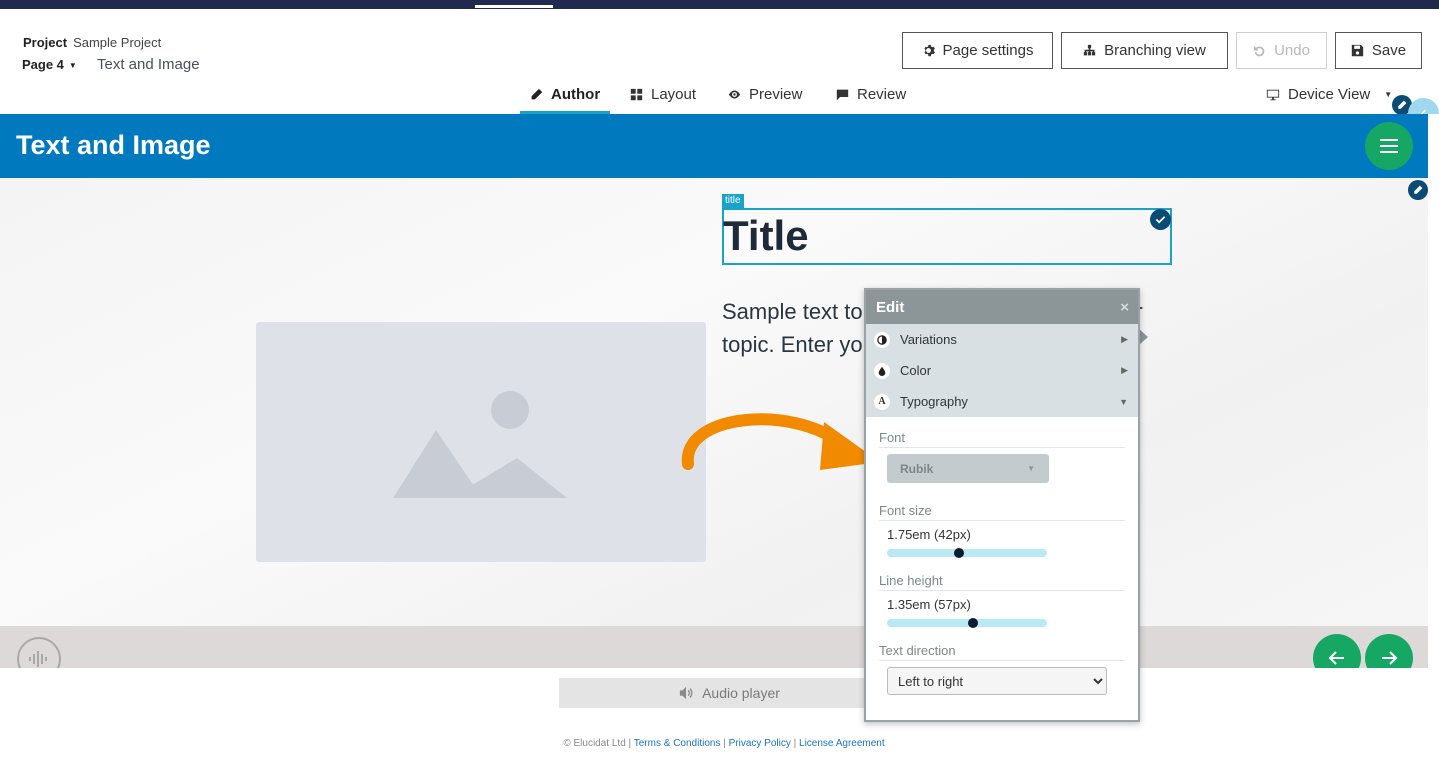 The image size is (1439, 761). I want to click on font-size-label: Font size, so click(1002, 512).